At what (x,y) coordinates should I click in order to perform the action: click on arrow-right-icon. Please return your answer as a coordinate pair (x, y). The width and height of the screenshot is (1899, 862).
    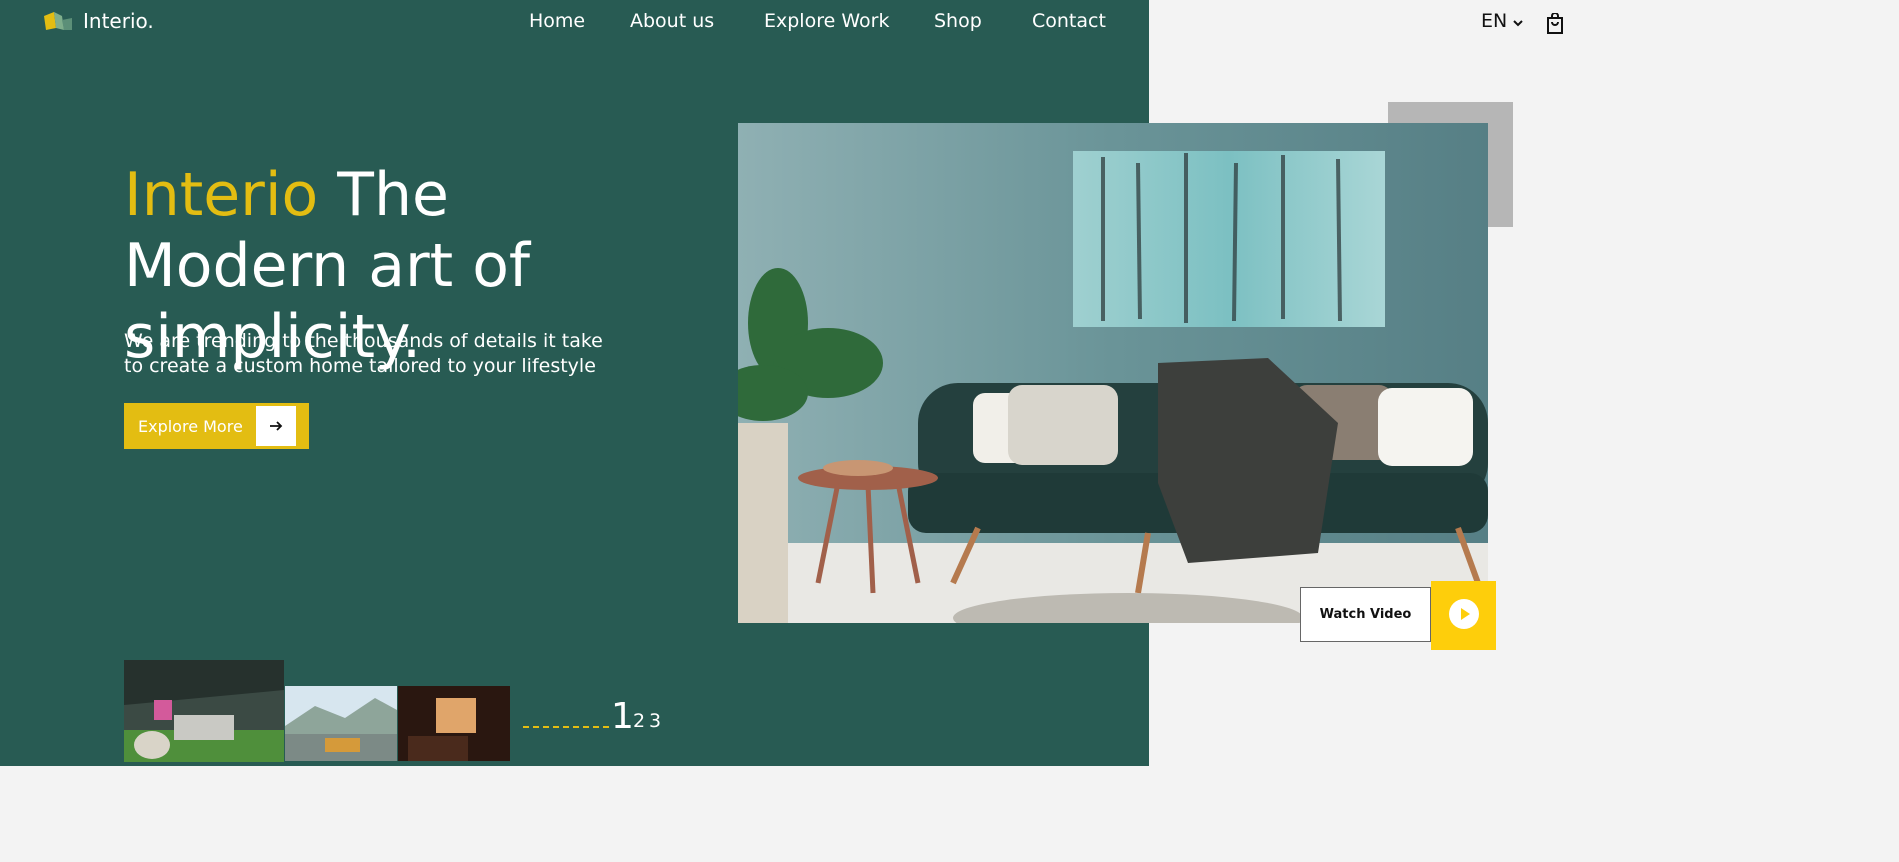
    Looking at the image, I should click on (276, 426).